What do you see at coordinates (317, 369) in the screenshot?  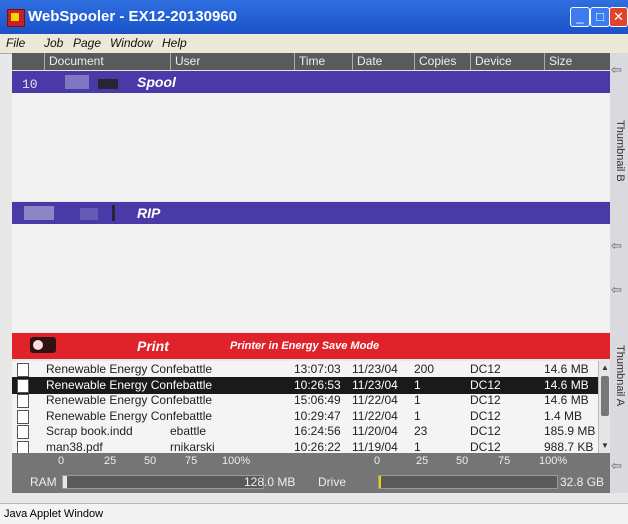 I see `job-time: 13:07:03` at bounding box center [317, 369].